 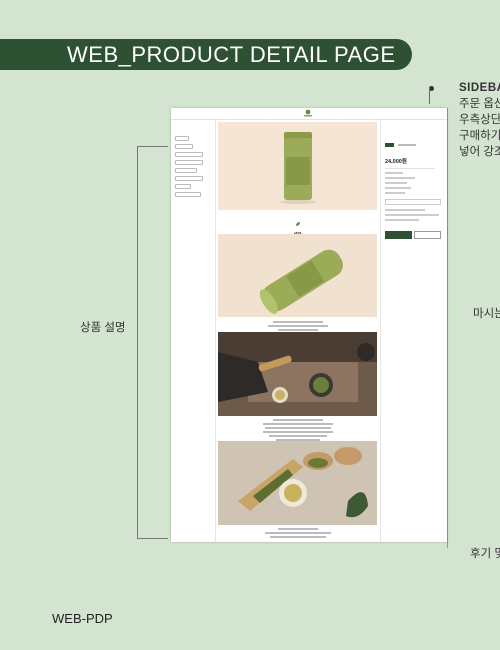 What do you see at coordinates (231, 54) in the screenshot?
I see `banner-title: WEB_PRODUCT DETAIL PAGE` at bounding box center [231, 54].